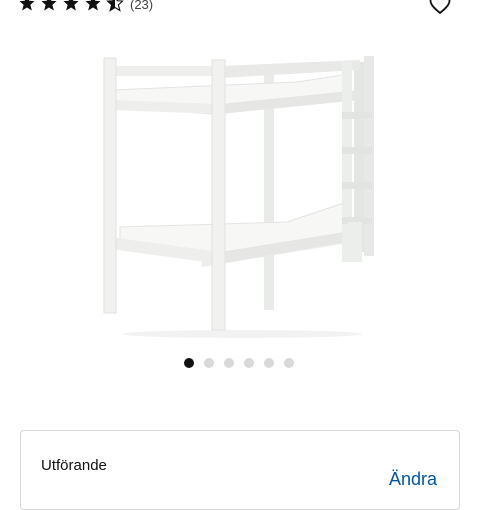  What do you see at coordinates (141, 6) in the screenshot?
I see `review-count: (23)` at bounding box center [141, 6].